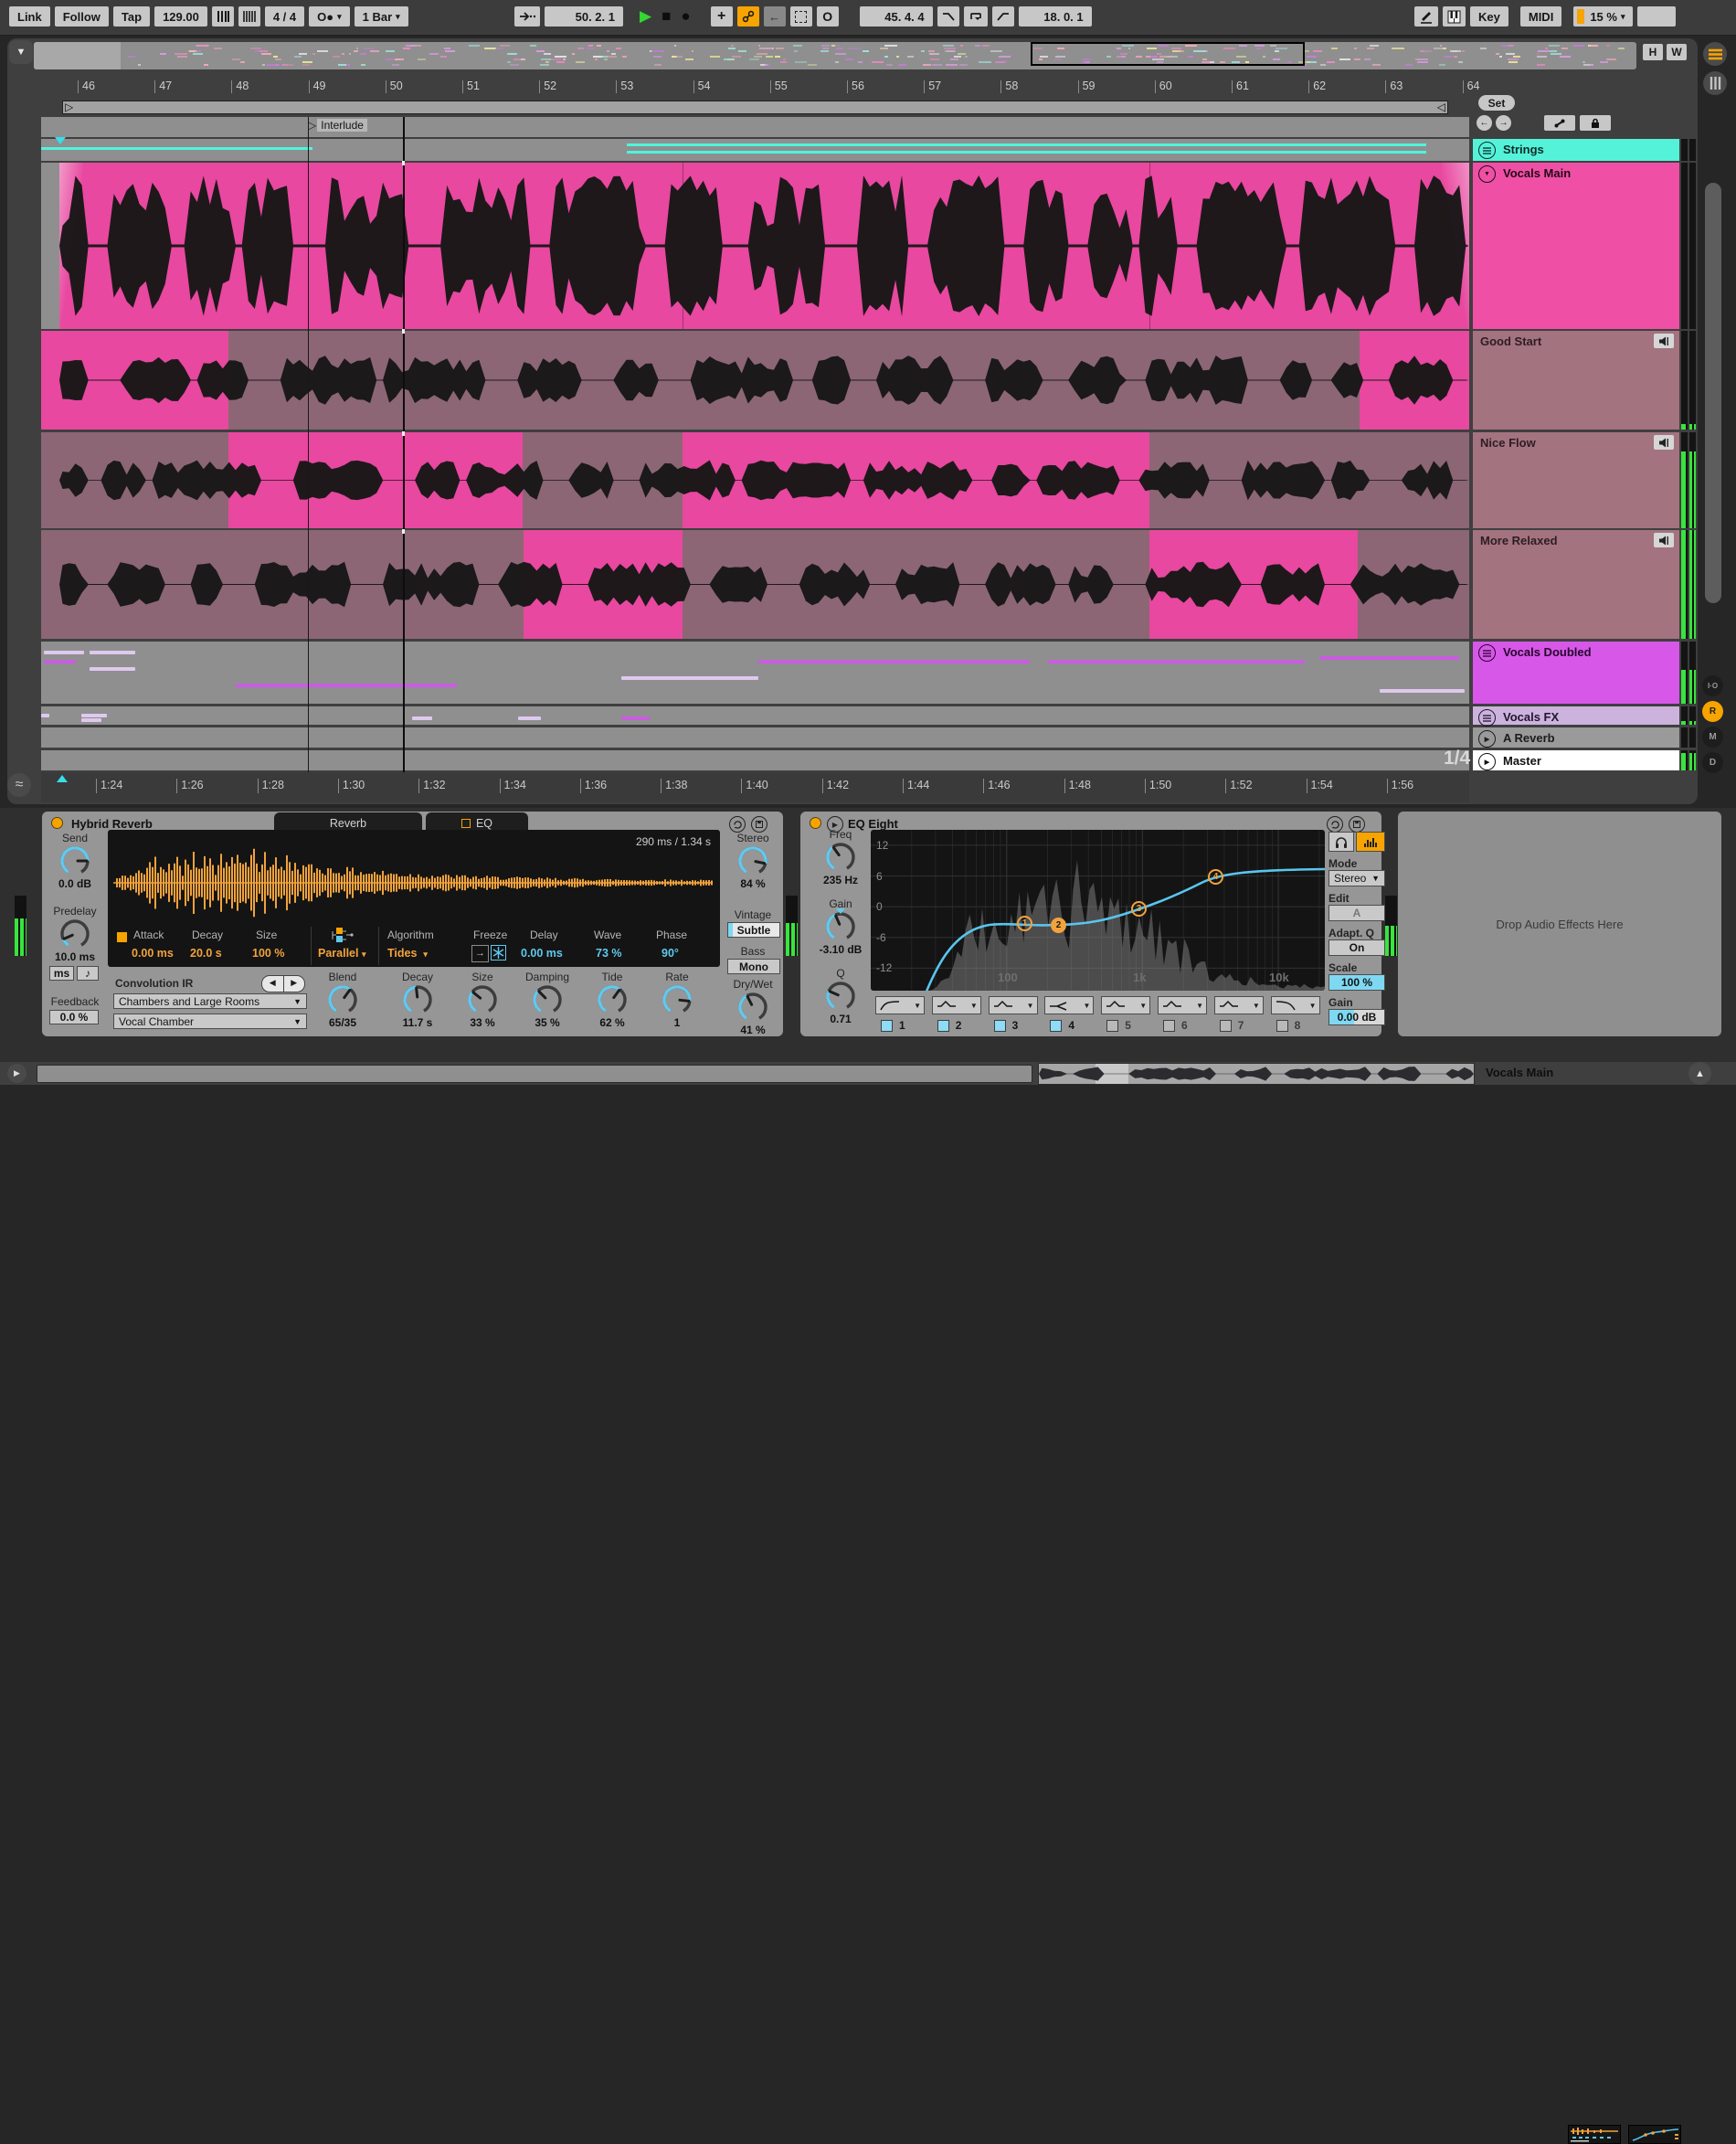 The image size is (1736, 2144). What do you see at coordinates (753, 861) in the screenshot?
I see `stereo-knob: Stereo 84 %` at bounding box center [753, 861].